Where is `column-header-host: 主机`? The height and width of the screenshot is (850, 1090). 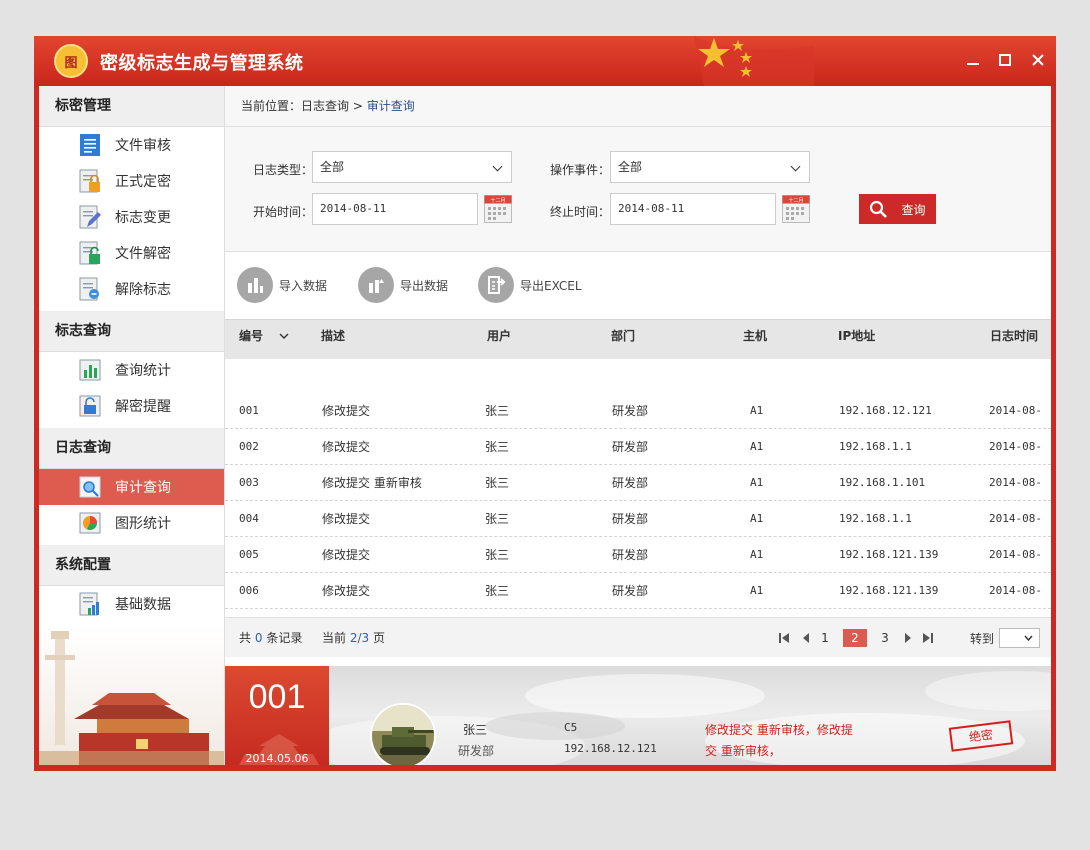
column-header-host: 主机 is located at coordinates (755, 336).